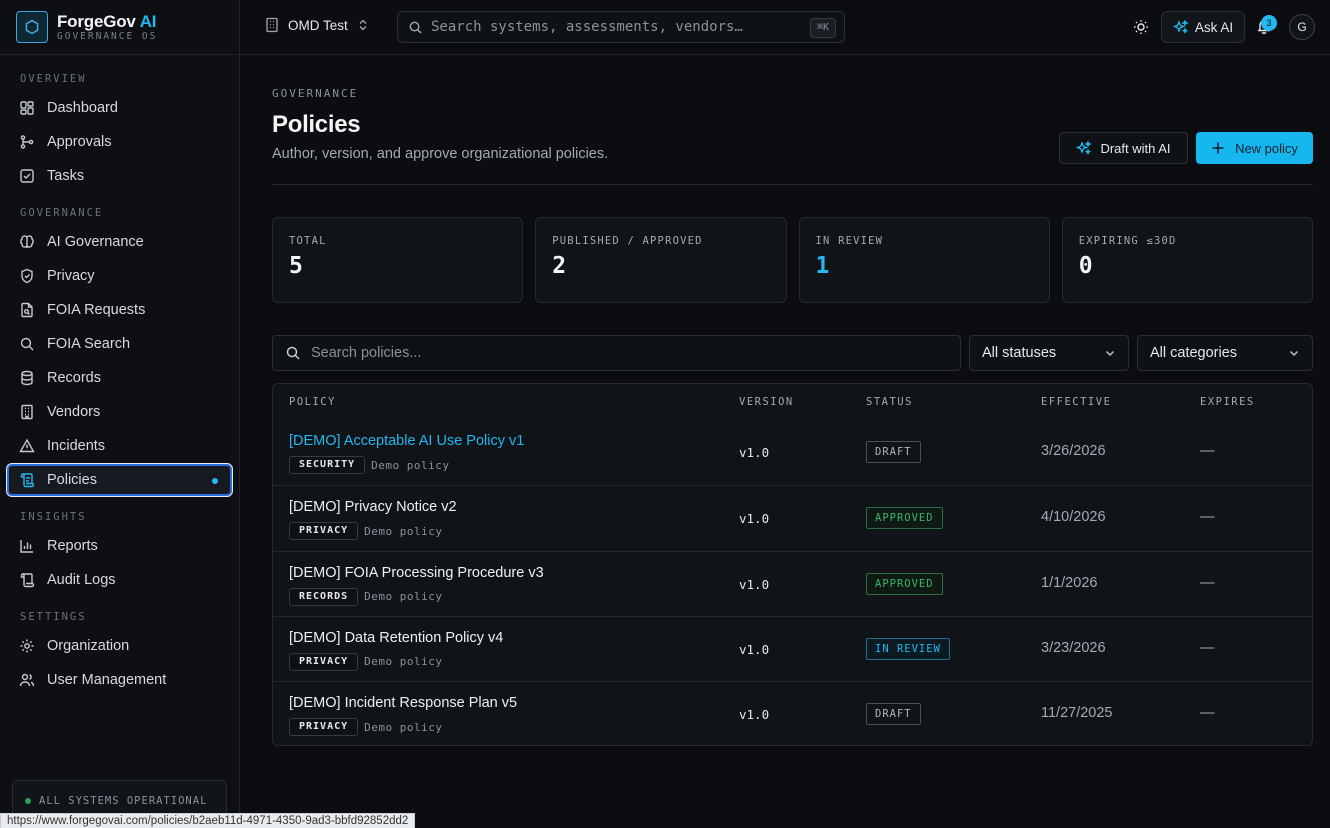 The height and width of the screenshot is (828, 1330). What do you see at coordinates (27, 108) in the screenshot?
I see `grid-icon` at bounding box center [27, 108].